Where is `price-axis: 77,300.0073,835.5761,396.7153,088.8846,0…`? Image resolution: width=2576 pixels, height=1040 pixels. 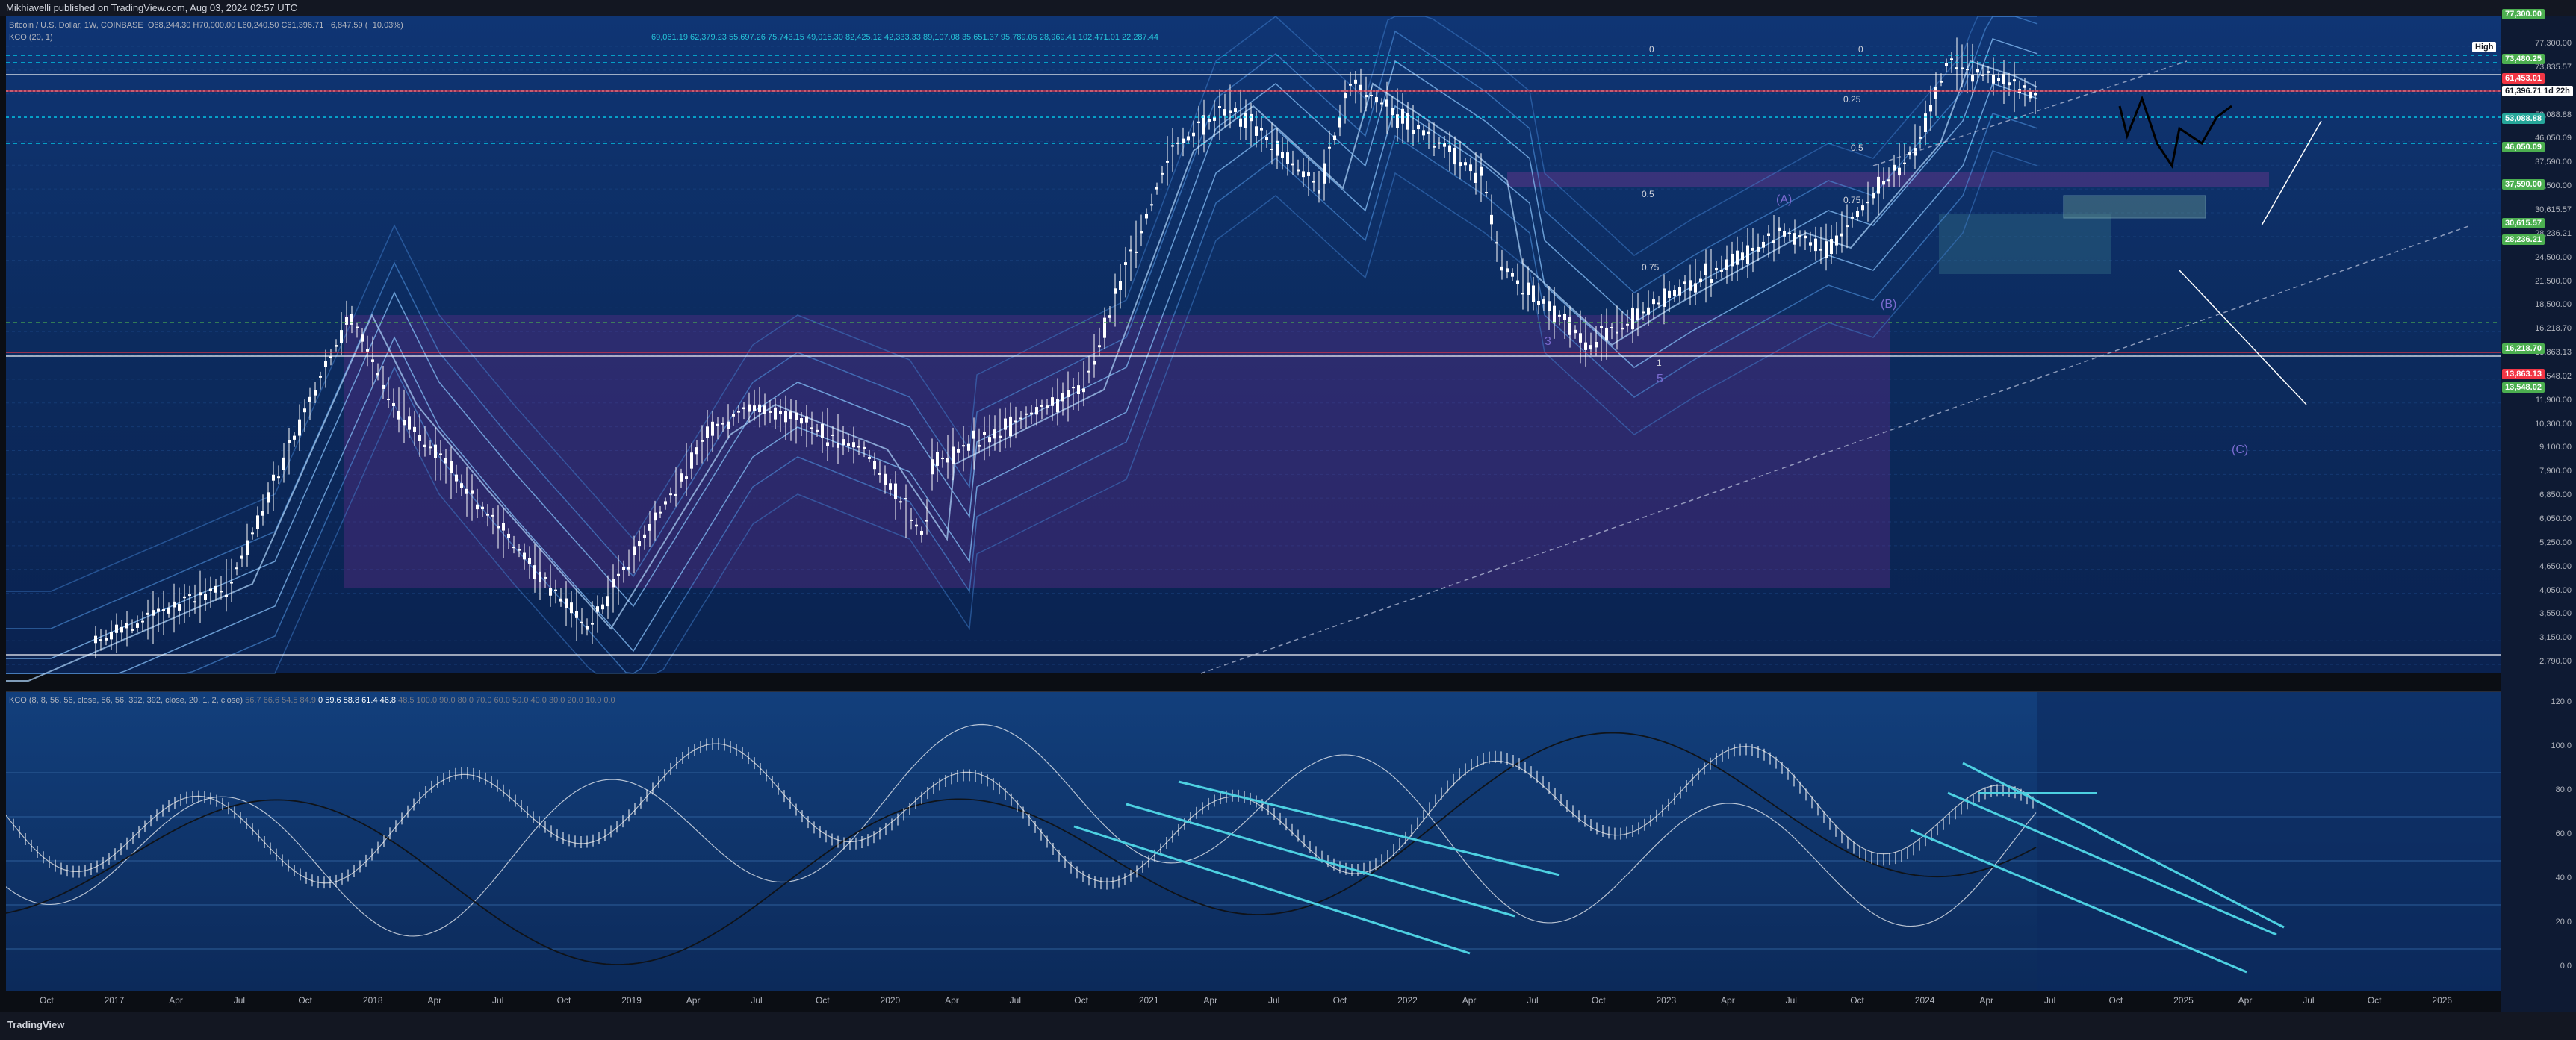 price-axis: 77,300.0073,835.5761,396.7153,088.8846,0… is located at coordinates (2539, 514).